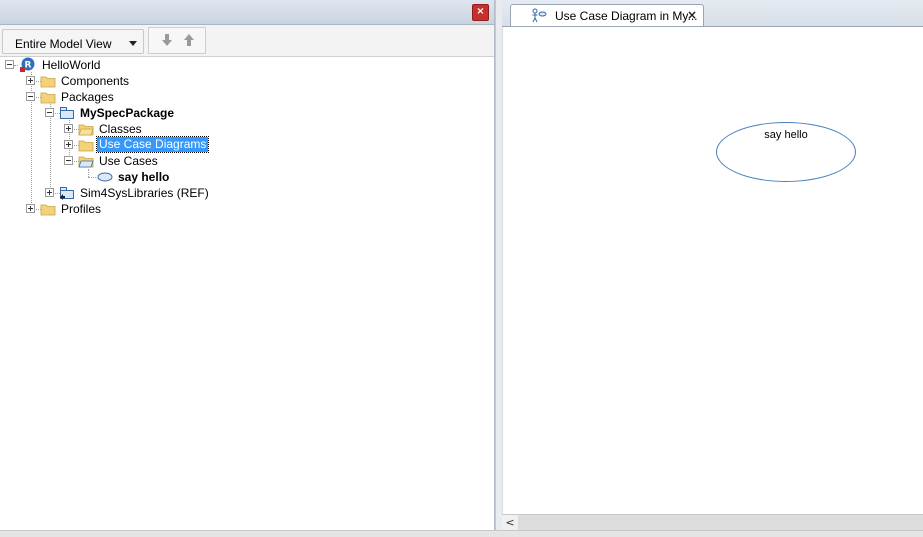 This screenshot has height=537, width=923. I want to click on tree-item-components: Components, so click(247, 81).